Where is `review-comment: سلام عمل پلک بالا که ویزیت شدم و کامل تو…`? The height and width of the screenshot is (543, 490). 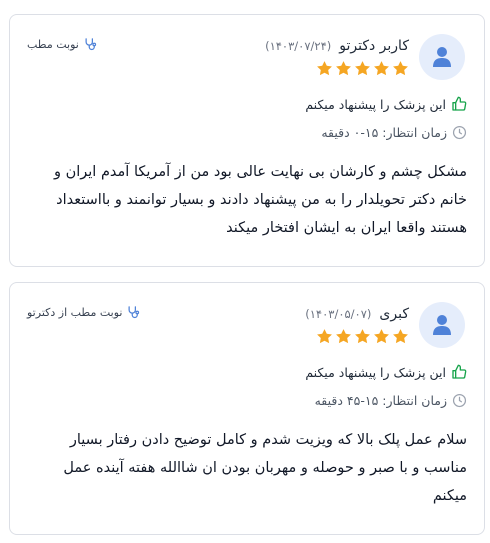
review-comment: سلام عمل پلک بالا که ویزیت شدم و کامل تو… is located at coordinates (265, 468).